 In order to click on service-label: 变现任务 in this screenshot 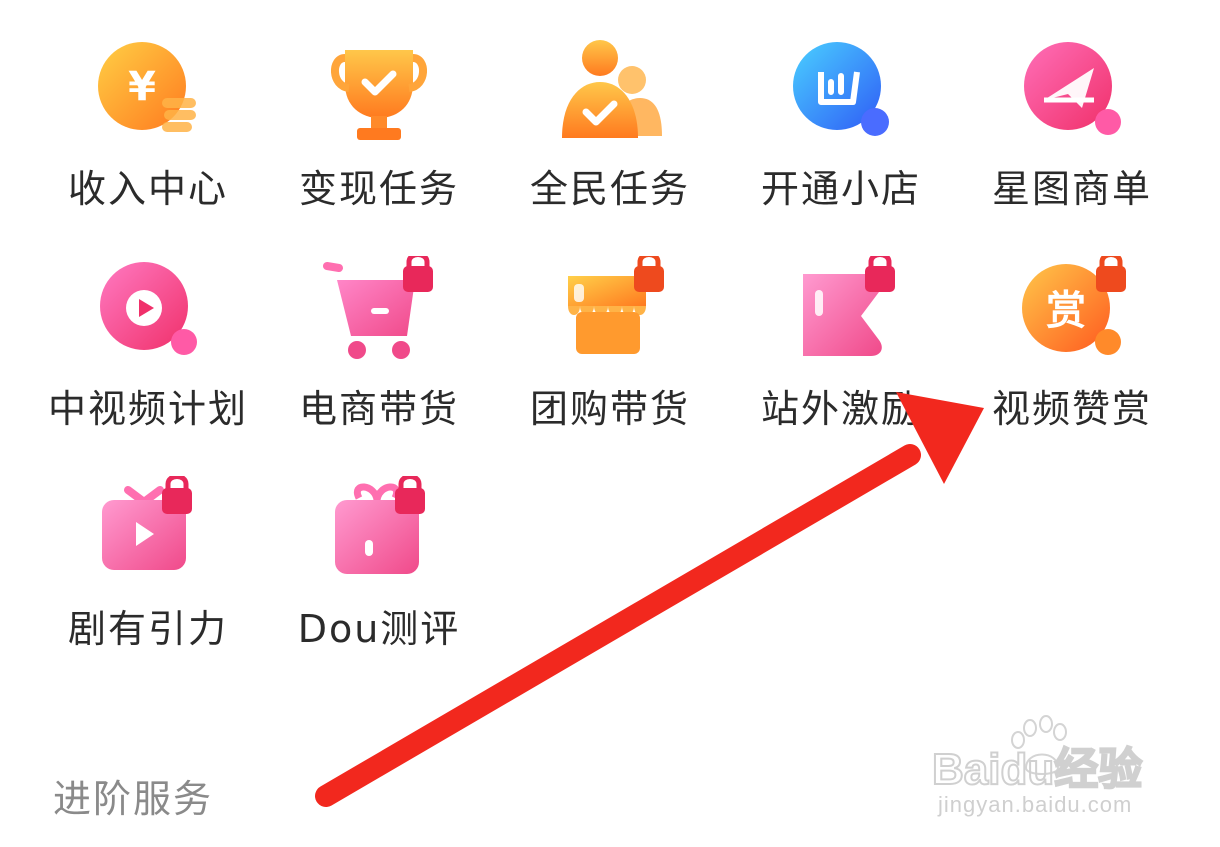, I will do `click(378, 189)`.